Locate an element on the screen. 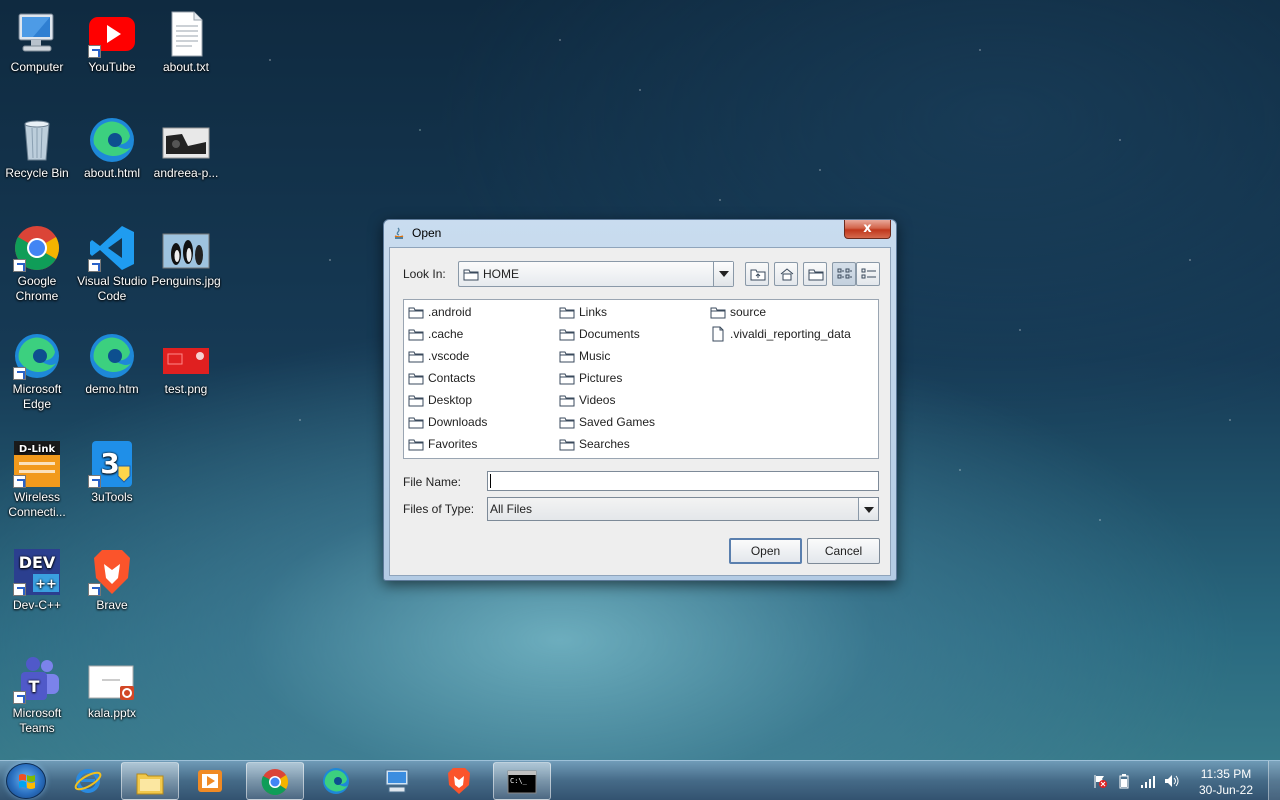  file-item-pictures: Pictures is located at coordinates (590, 378).